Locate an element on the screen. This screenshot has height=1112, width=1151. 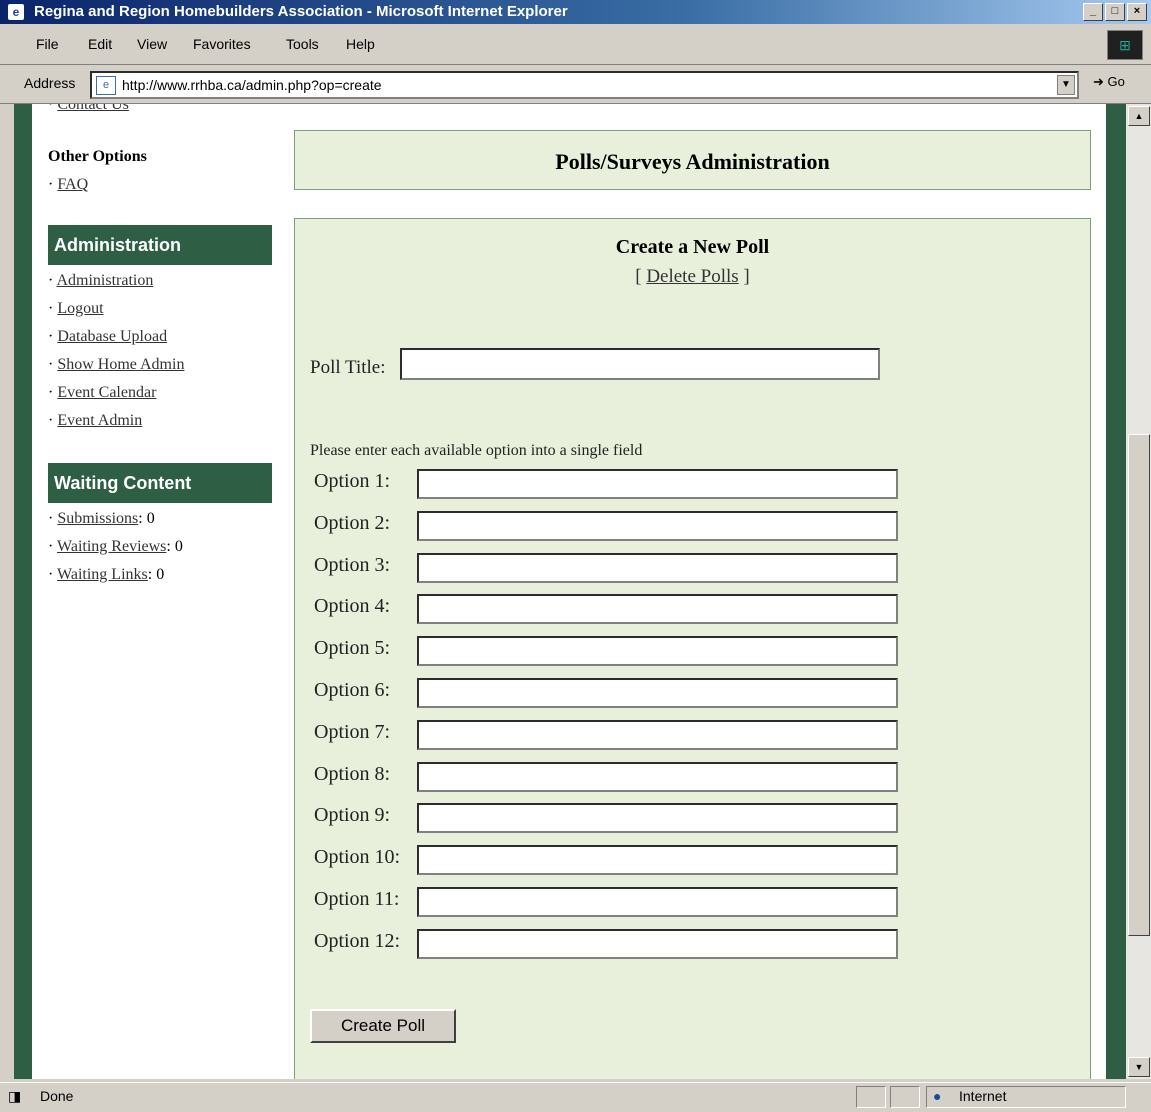
status-page-icon: ◨ is located at coordinates (15, 1096).